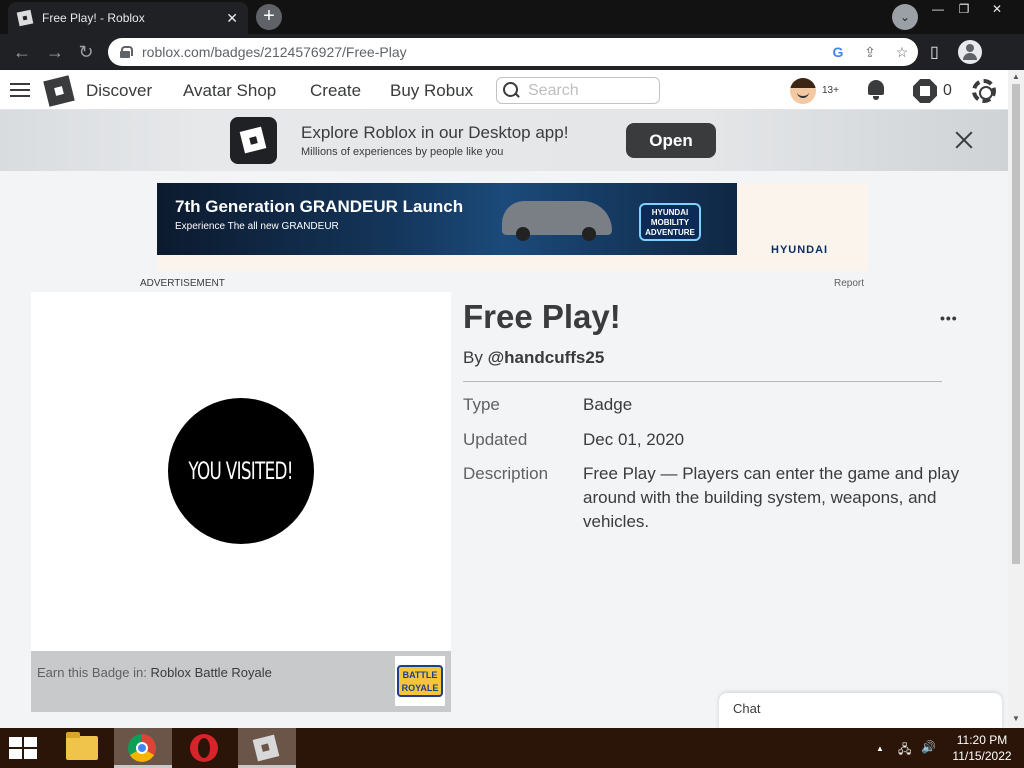 The width and height of the screenshot is (1024, 768). I want to click on roblox-favicon-icon, so click(25, 18).